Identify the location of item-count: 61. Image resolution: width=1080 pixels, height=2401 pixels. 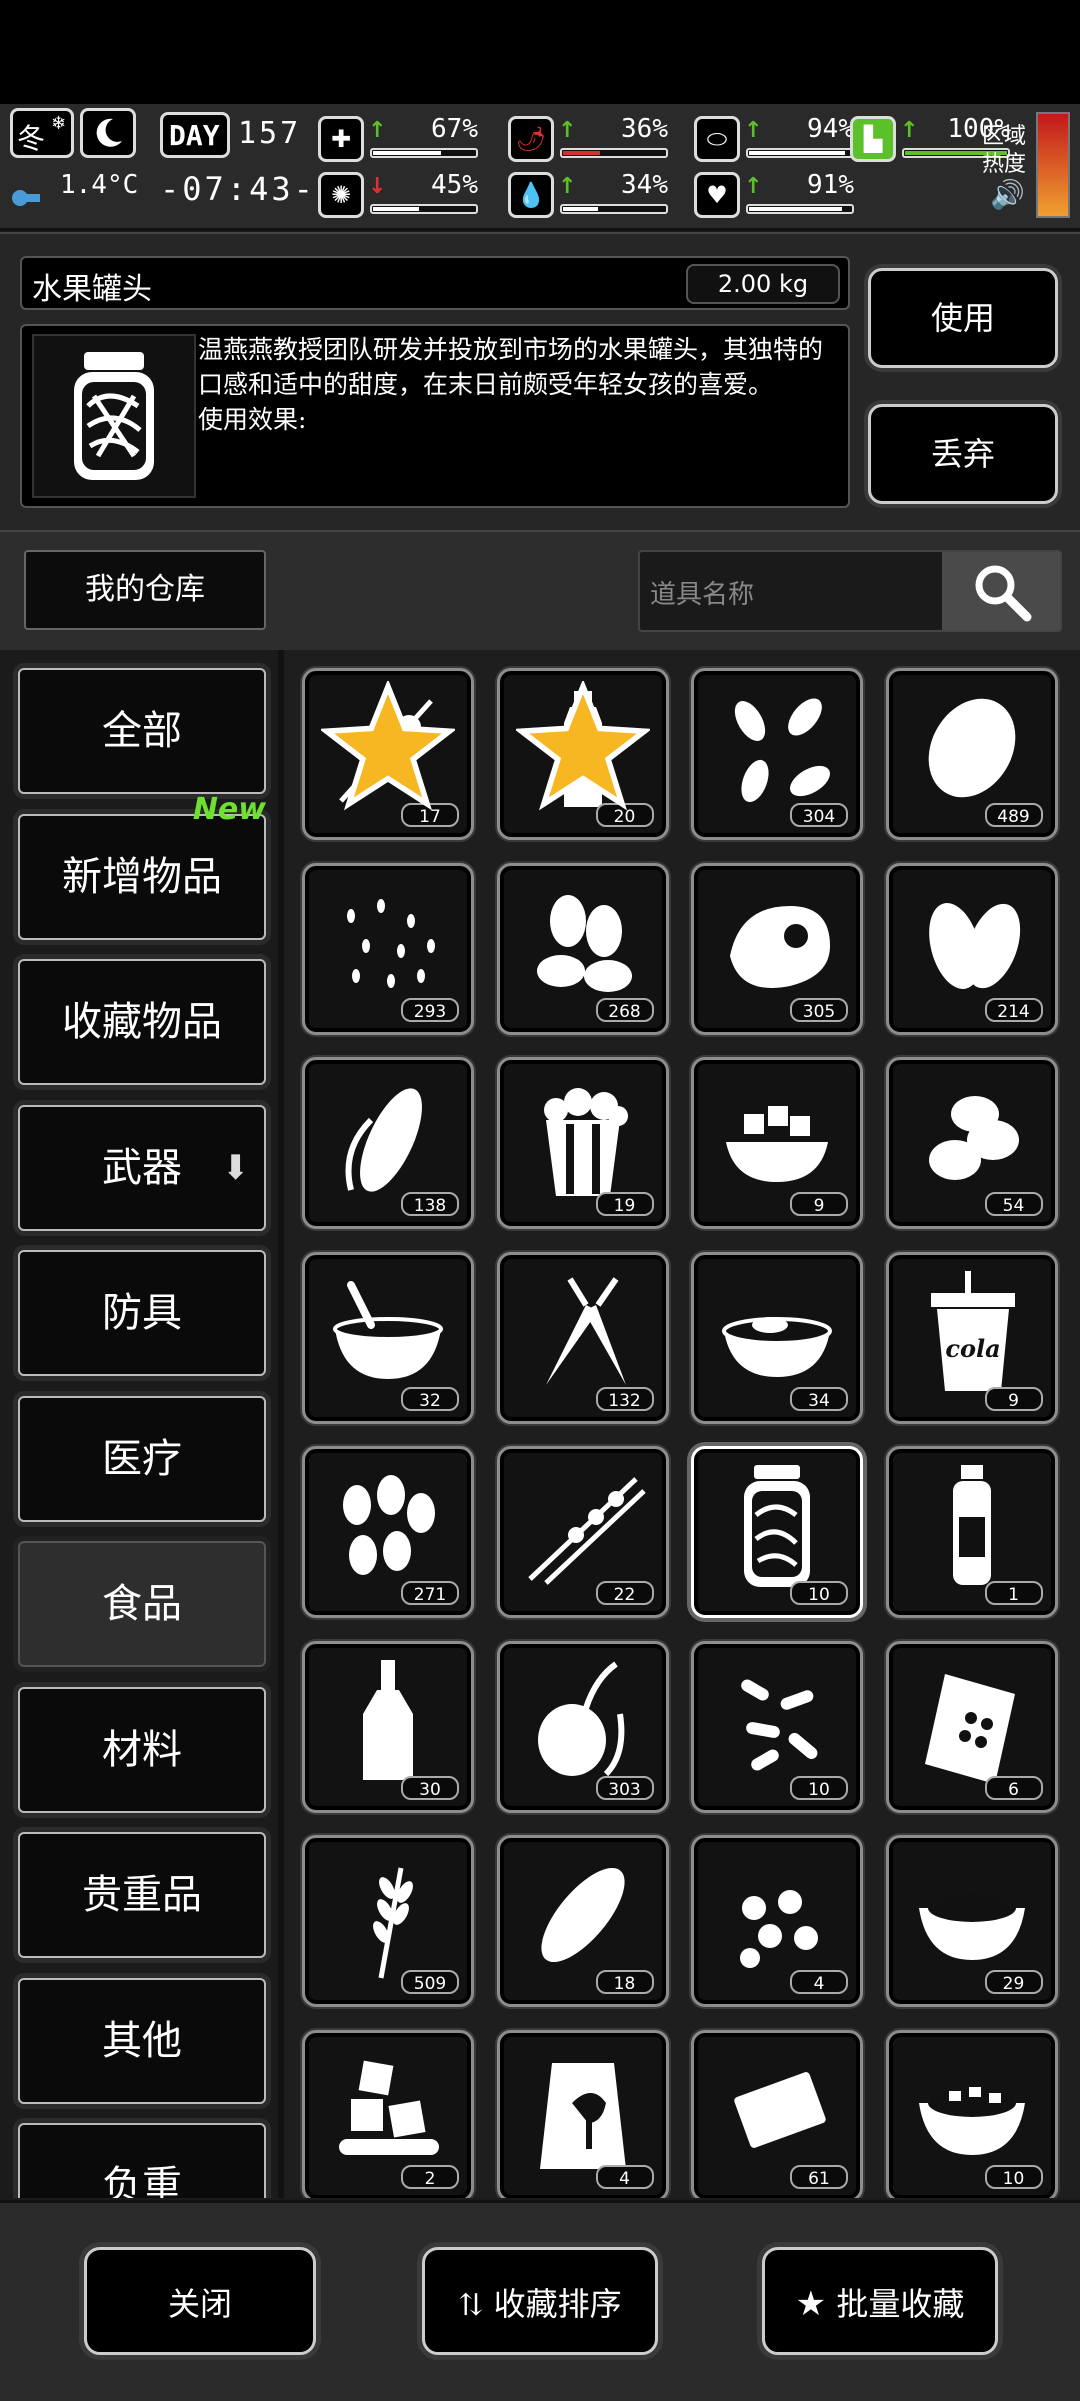
(819, 2176).